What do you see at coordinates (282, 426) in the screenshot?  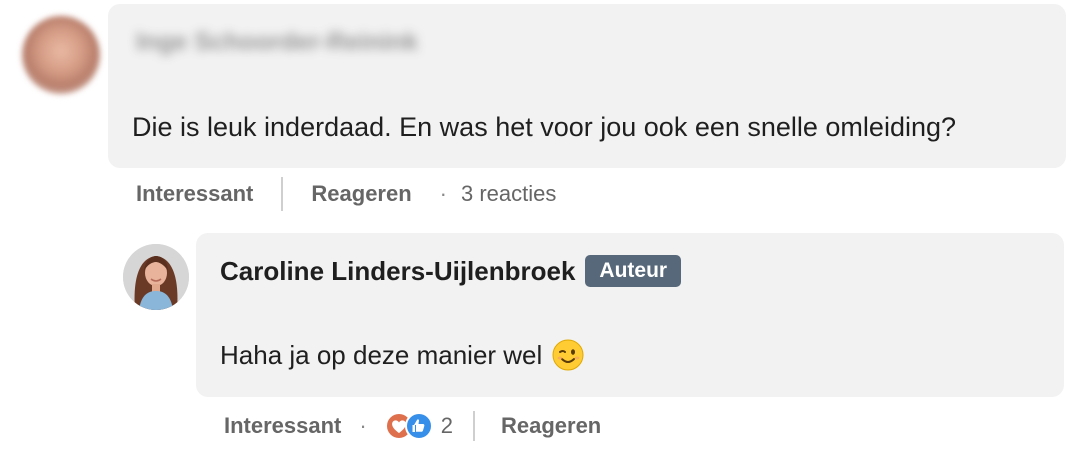 I see `reply-interesting-button: Interessant` at bounding box center [282, 426].